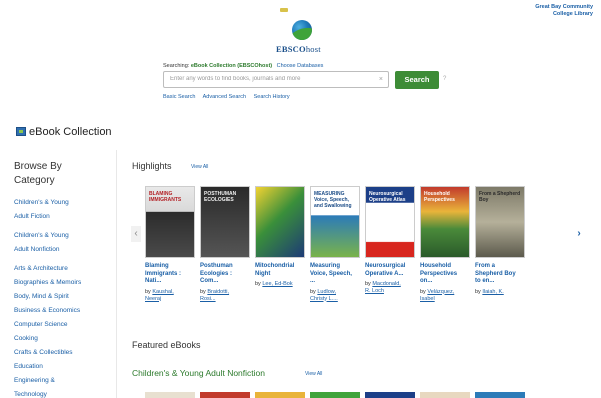  I want to click on category-link: Crafts & Collectibles, so click(64, 353).